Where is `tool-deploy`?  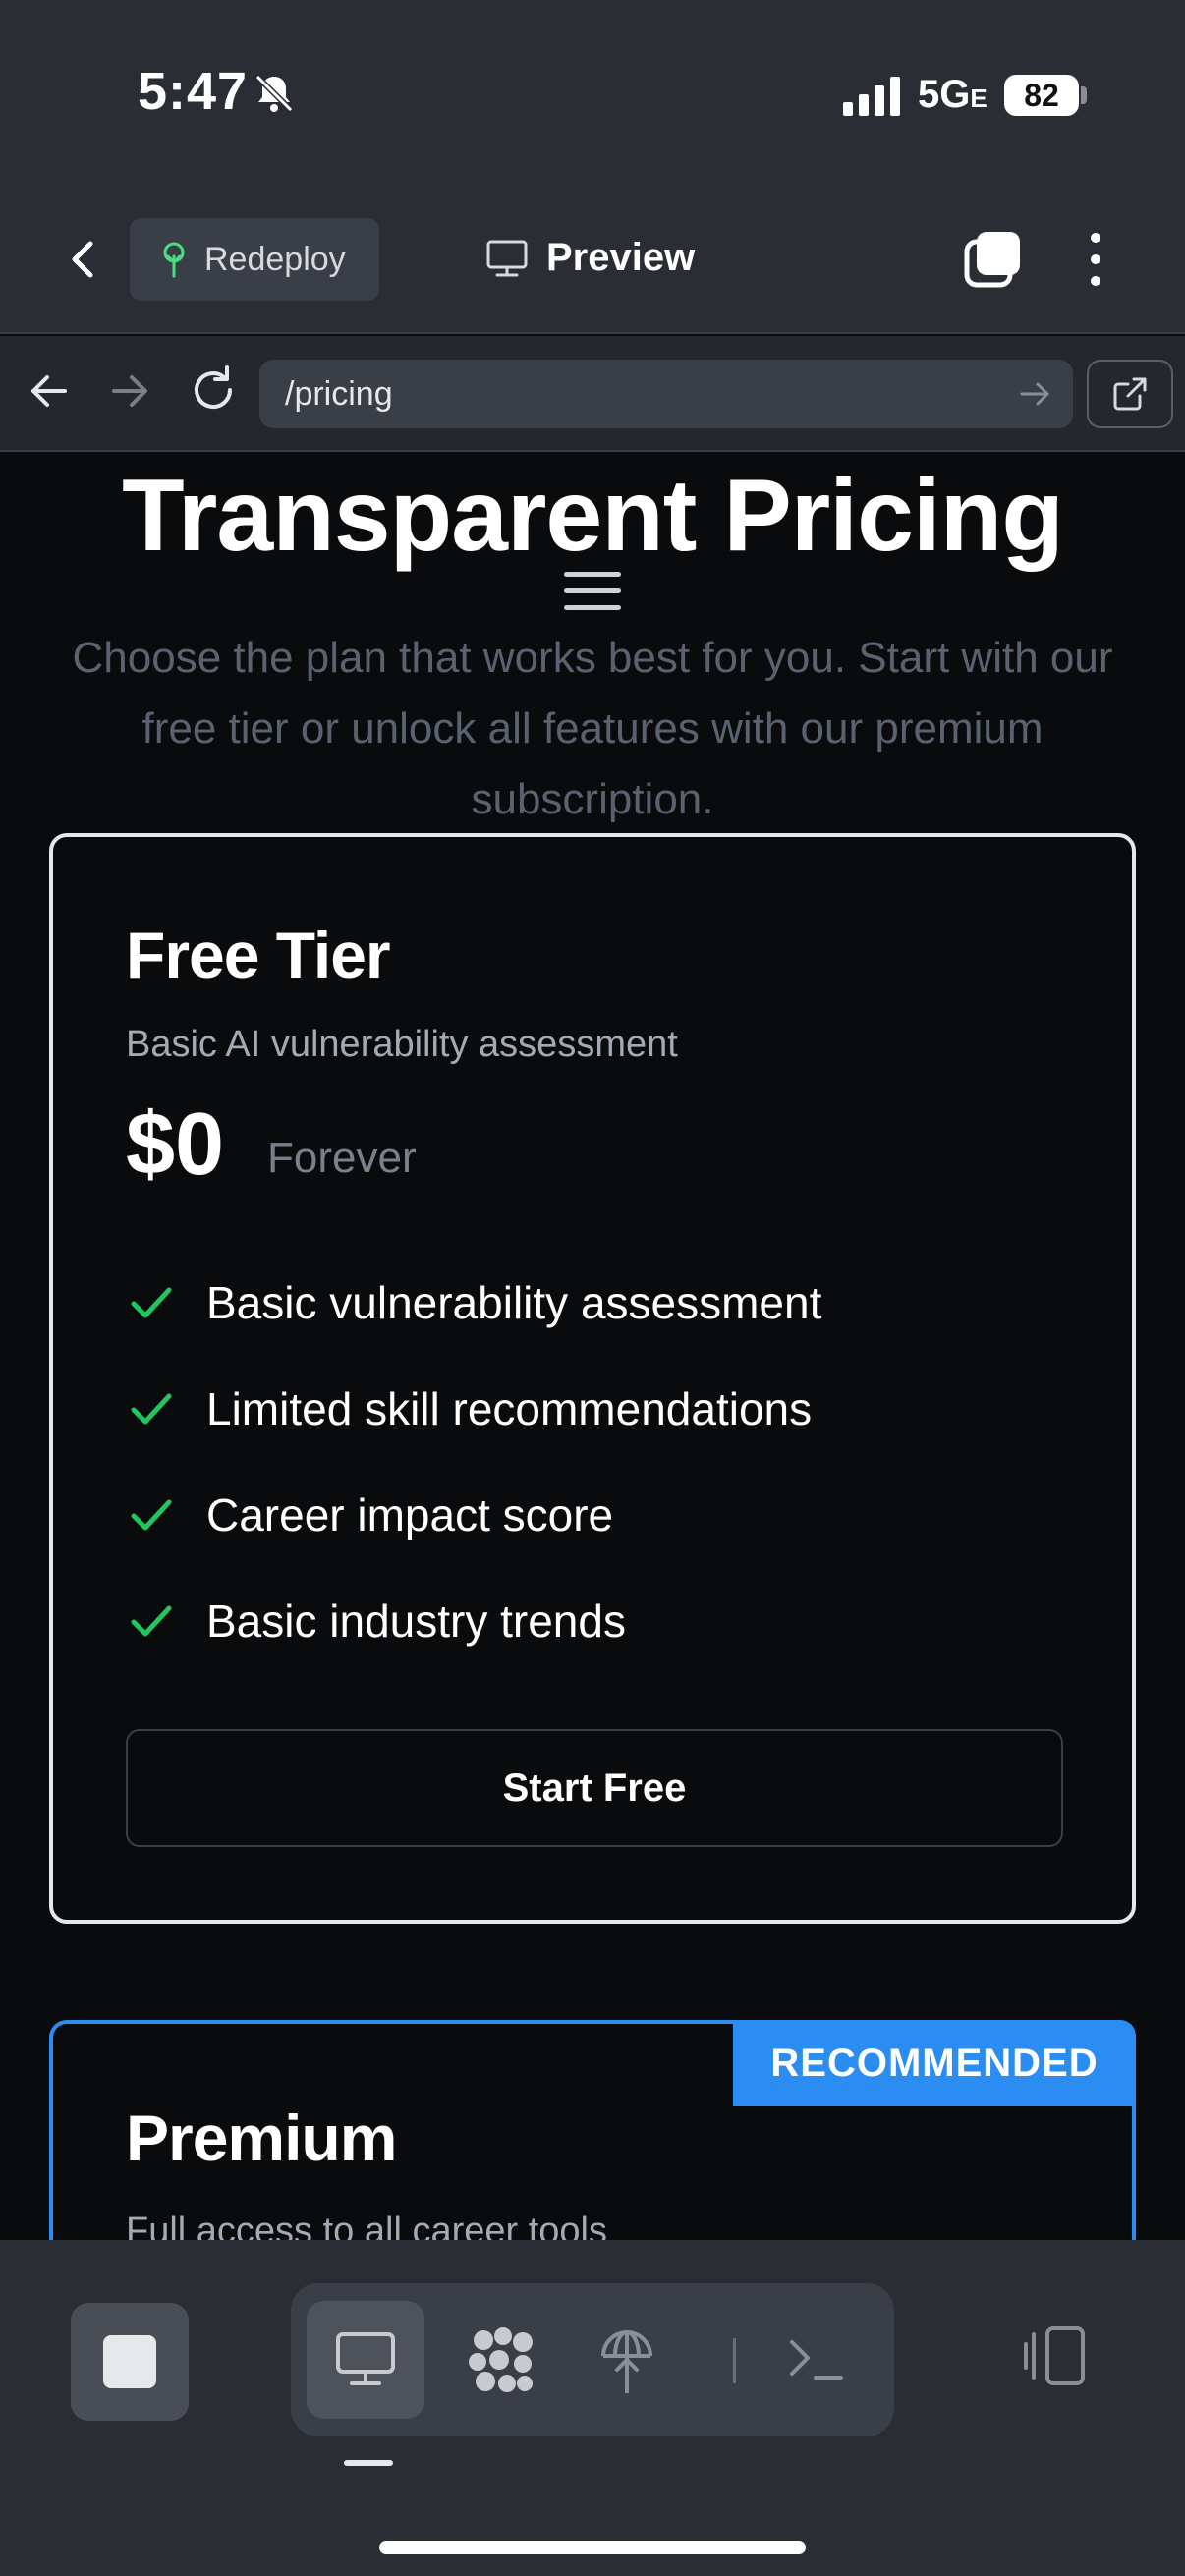
tool-deploy is located at coordinates (627, 2360).